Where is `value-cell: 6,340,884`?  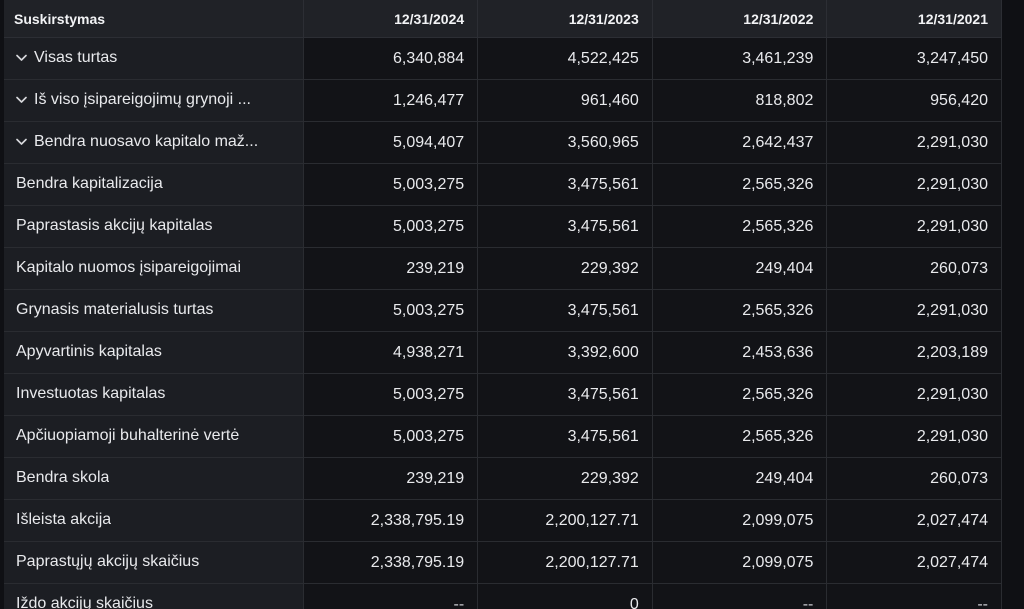
value-cell: 6,340,884 is located at coordinates (391, 58).